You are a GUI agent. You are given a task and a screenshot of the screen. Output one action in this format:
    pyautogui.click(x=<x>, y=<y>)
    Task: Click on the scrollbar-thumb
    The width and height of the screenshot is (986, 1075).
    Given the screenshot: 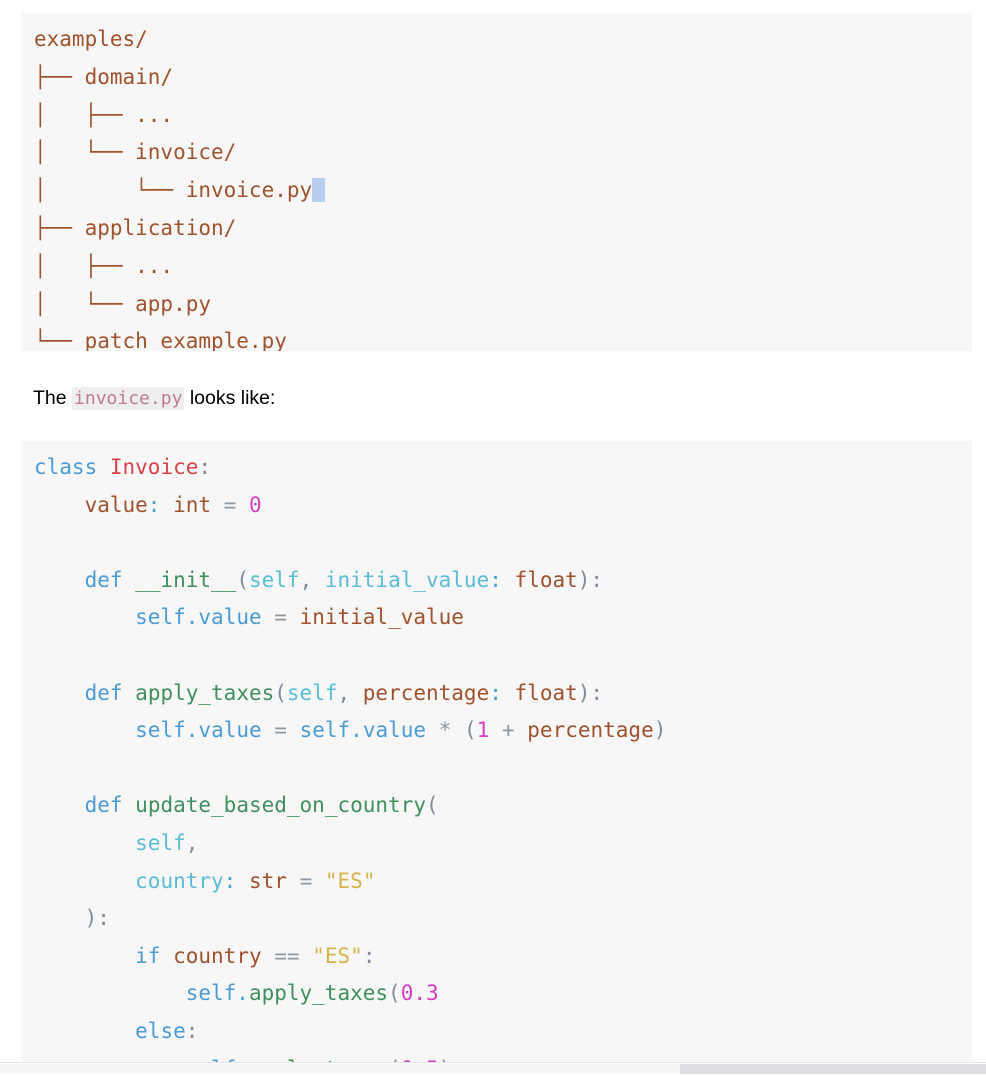 What is the action you would take?
    pyautogui.click(x=833, y=1069)
    